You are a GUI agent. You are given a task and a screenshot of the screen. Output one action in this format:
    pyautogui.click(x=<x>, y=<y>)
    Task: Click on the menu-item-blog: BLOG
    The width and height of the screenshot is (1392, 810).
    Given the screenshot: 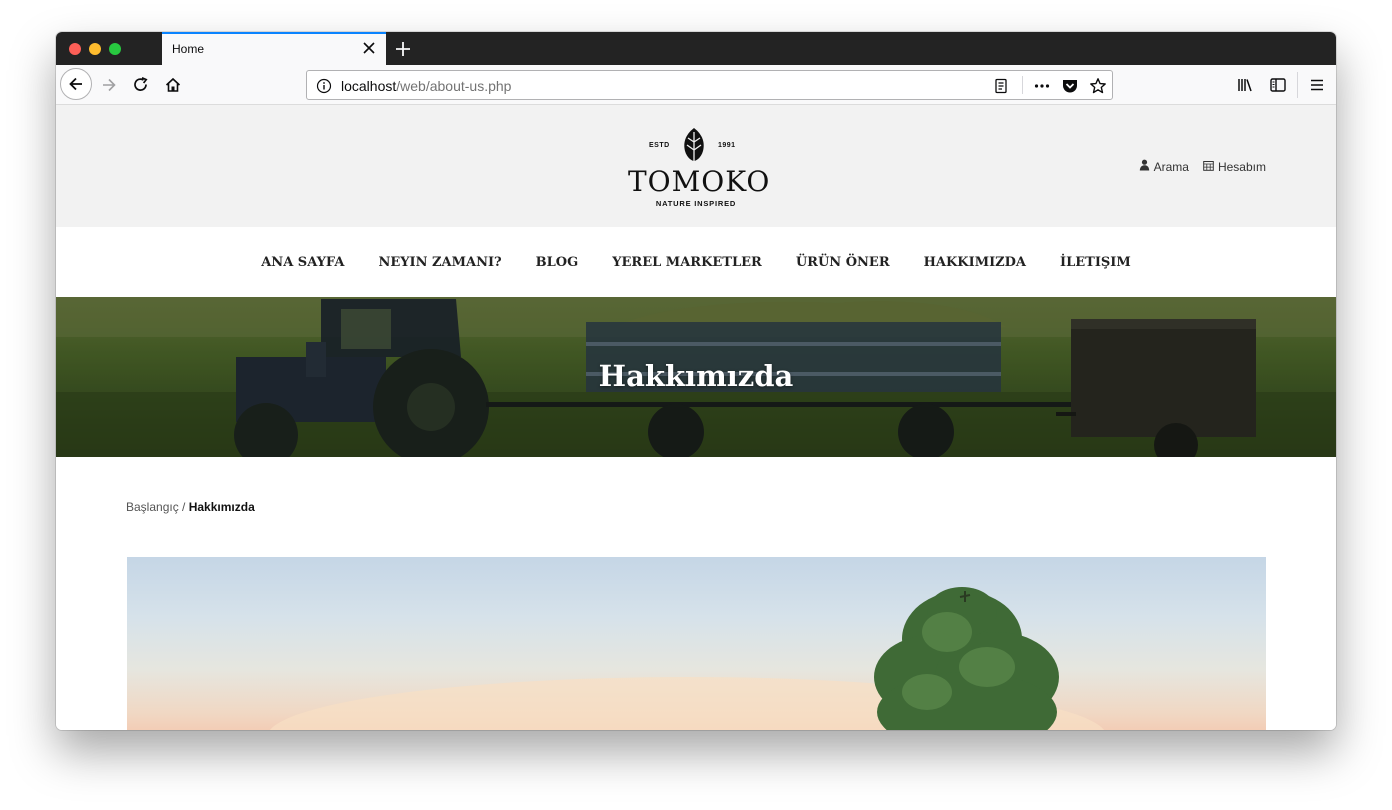 What is the action you would take?
    pyautogui.click(x=557, y=262)
    